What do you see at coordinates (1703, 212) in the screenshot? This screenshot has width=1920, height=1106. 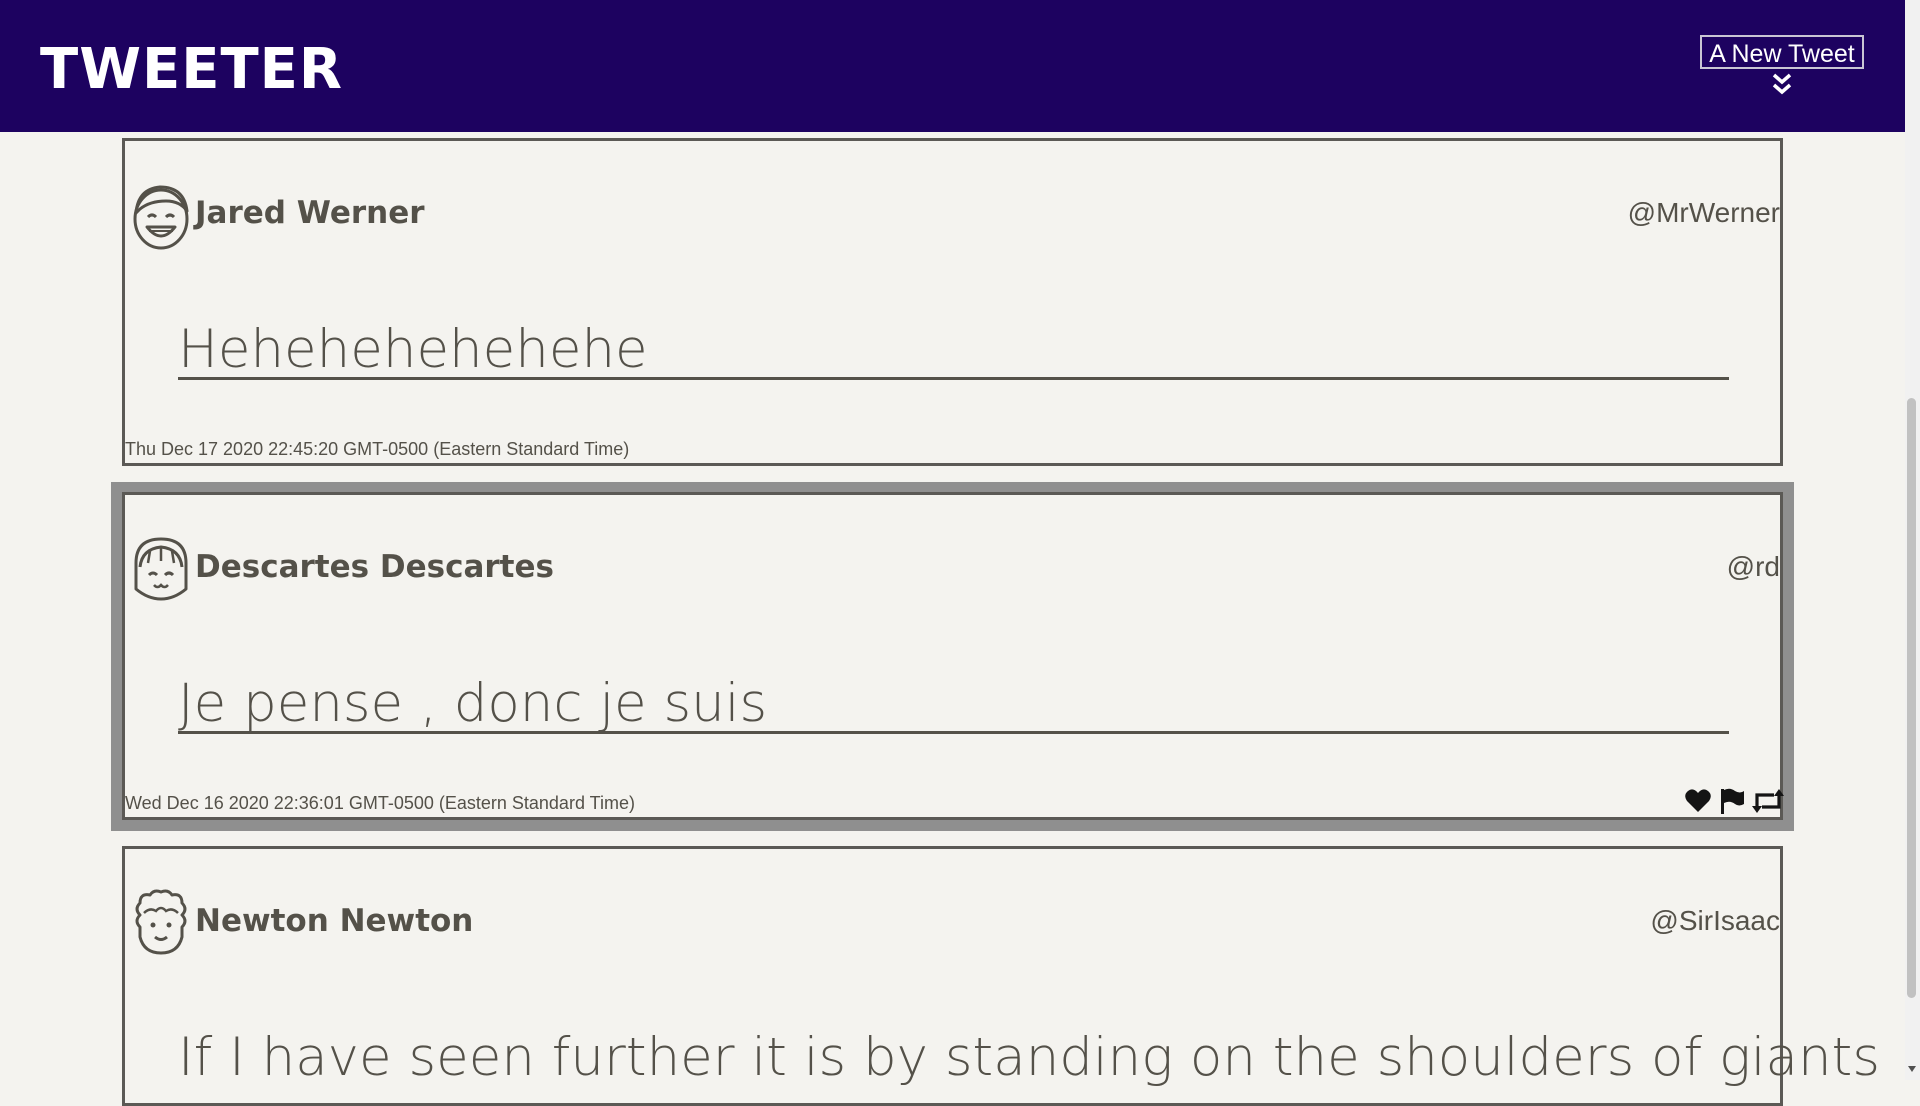 I see `author-handle: @MrWerner` at bounding box center [1703, 212].